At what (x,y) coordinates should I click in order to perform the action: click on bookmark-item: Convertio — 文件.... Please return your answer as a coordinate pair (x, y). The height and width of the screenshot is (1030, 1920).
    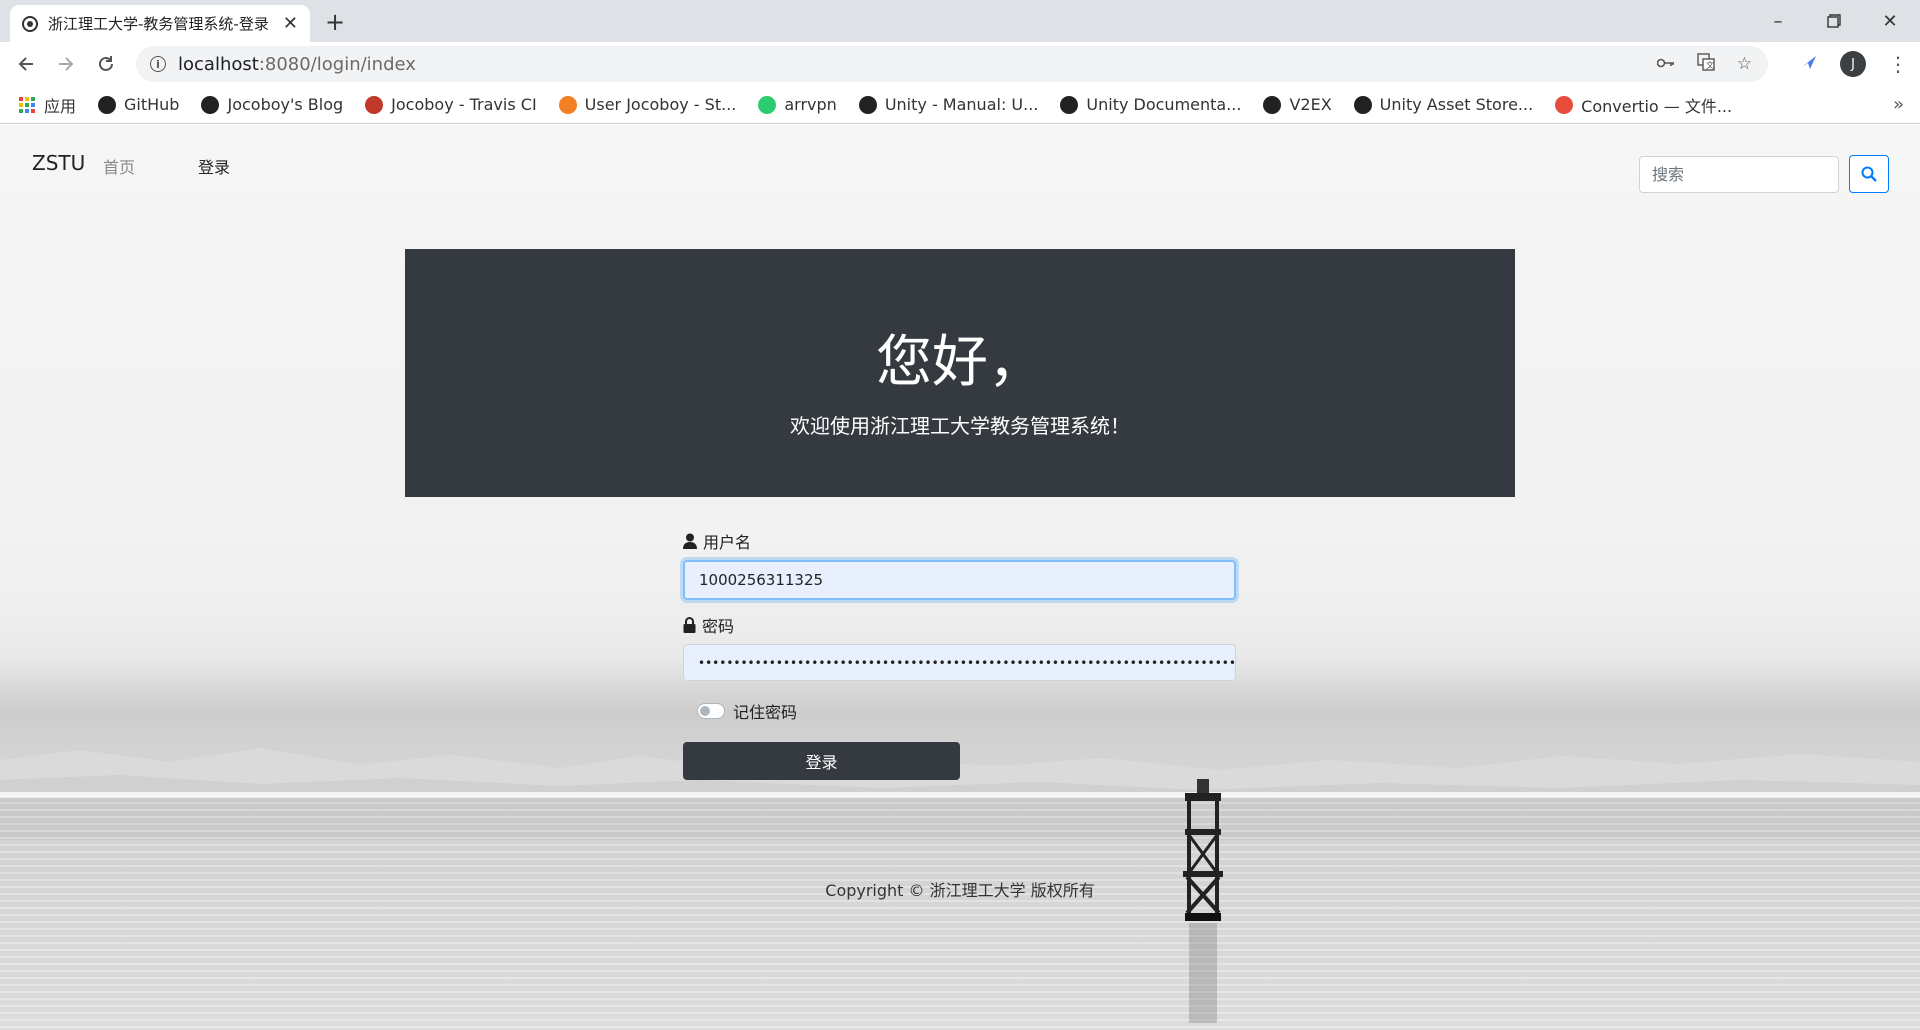
    Looking at the image, I should click on (1643, 105).